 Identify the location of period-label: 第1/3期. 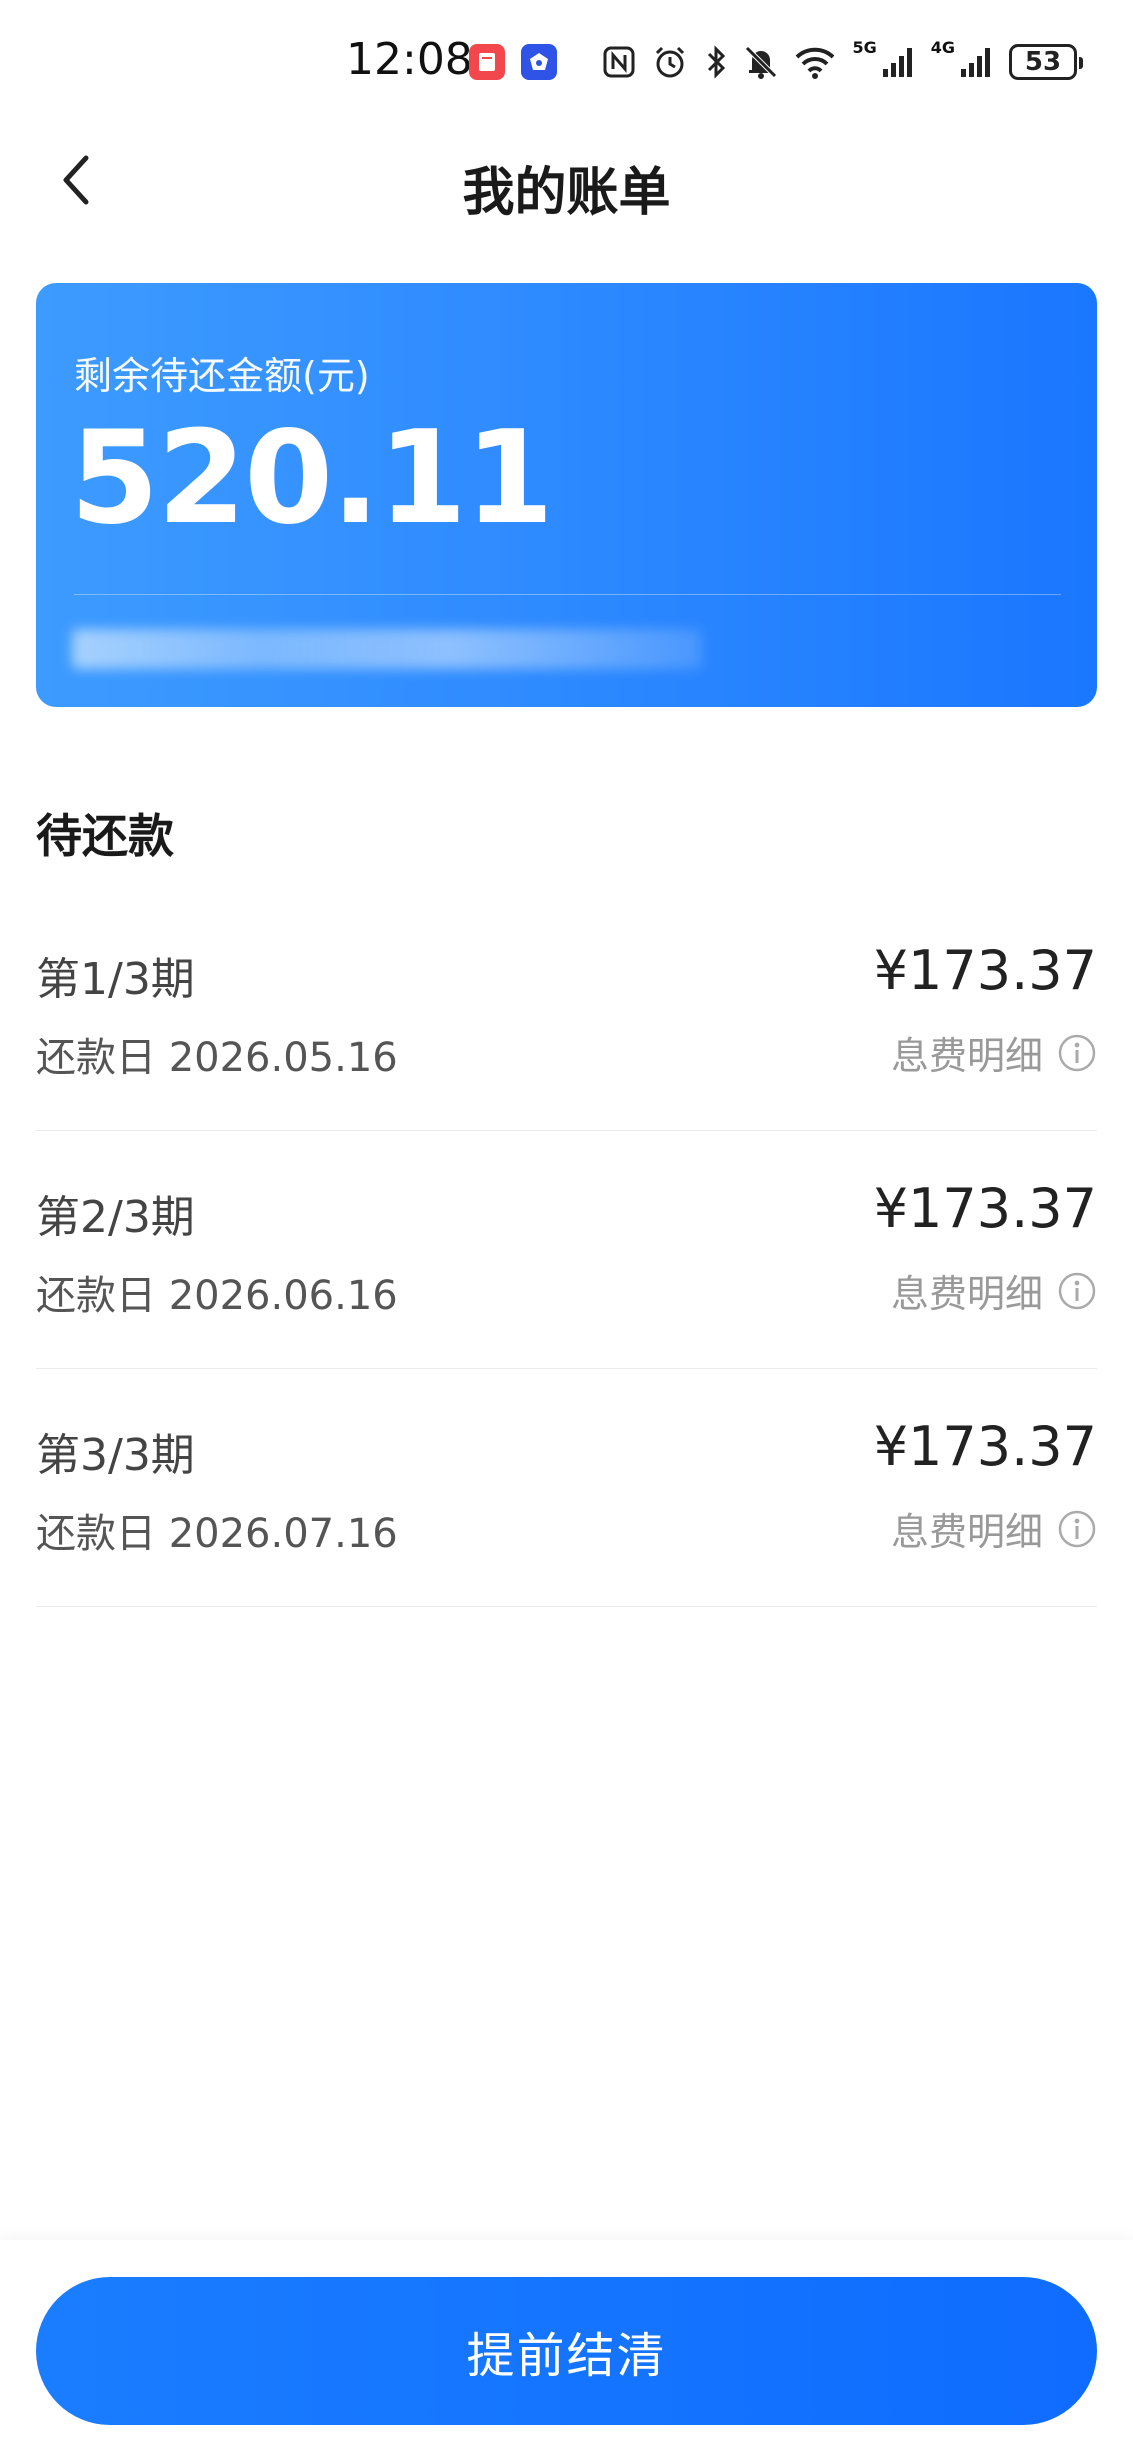
(115, 979).